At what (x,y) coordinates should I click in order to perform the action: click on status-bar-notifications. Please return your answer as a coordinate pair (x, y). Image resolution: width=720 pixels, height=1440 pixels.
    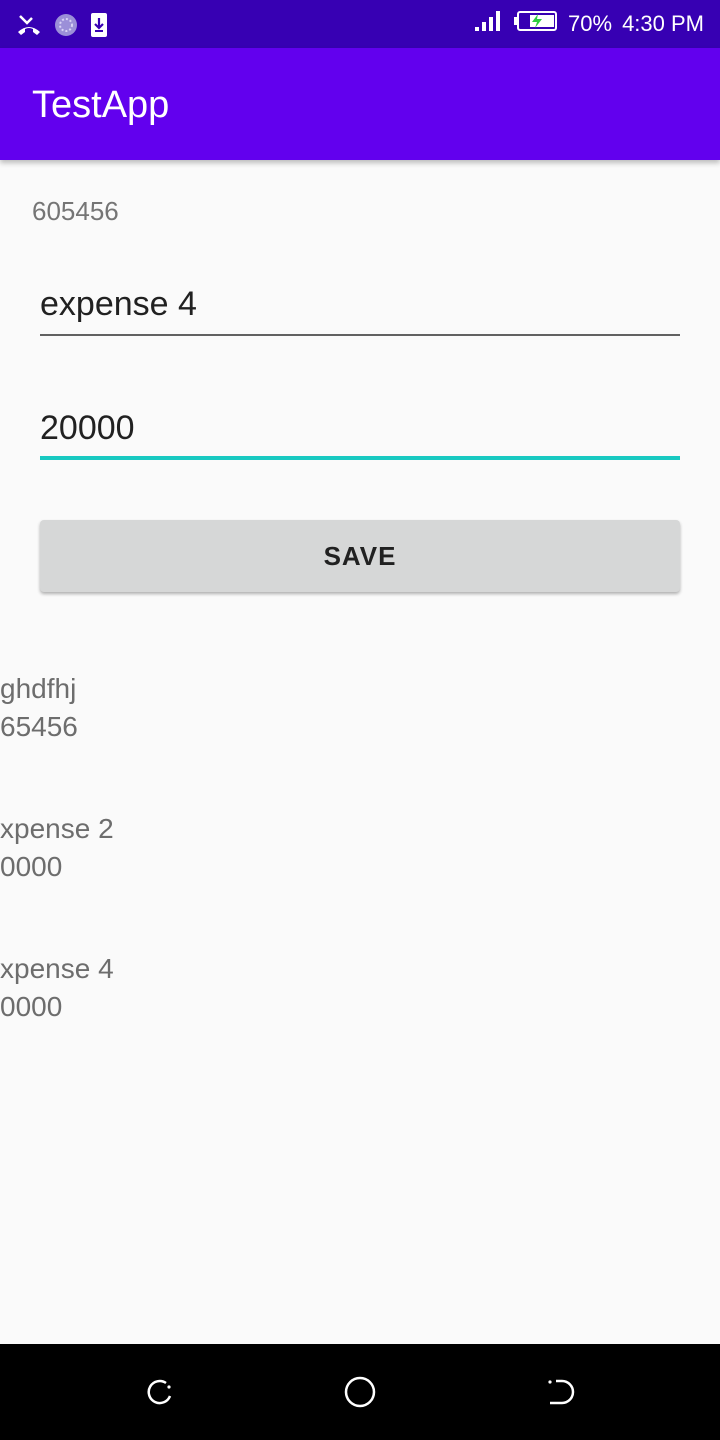
    Looking at the image, I should click on (62, 27).